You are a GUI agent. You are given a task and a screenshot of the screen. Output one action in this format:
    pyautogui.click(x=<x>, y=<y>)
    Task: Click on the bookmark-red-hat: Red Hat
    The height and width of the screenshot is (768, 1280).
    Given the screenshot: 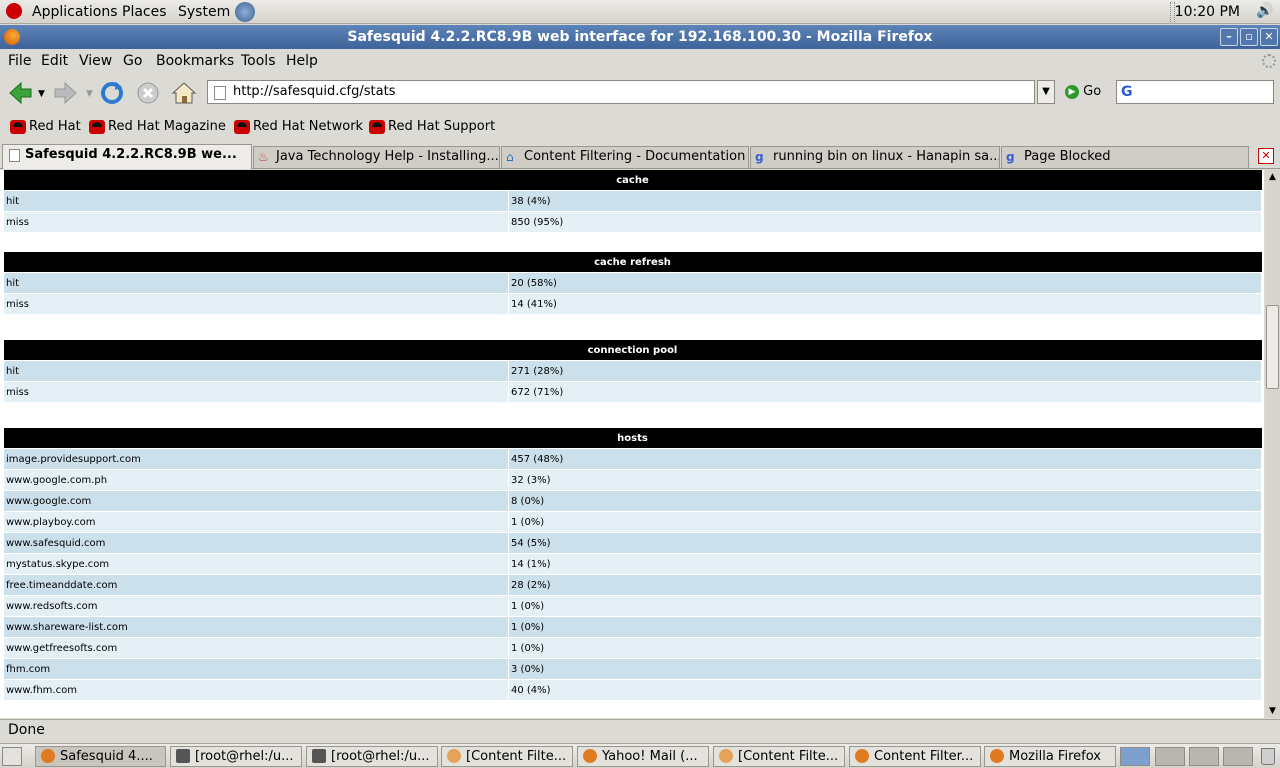 What is the action you would take?
    pyautogui.click(x=45, y=126)
    